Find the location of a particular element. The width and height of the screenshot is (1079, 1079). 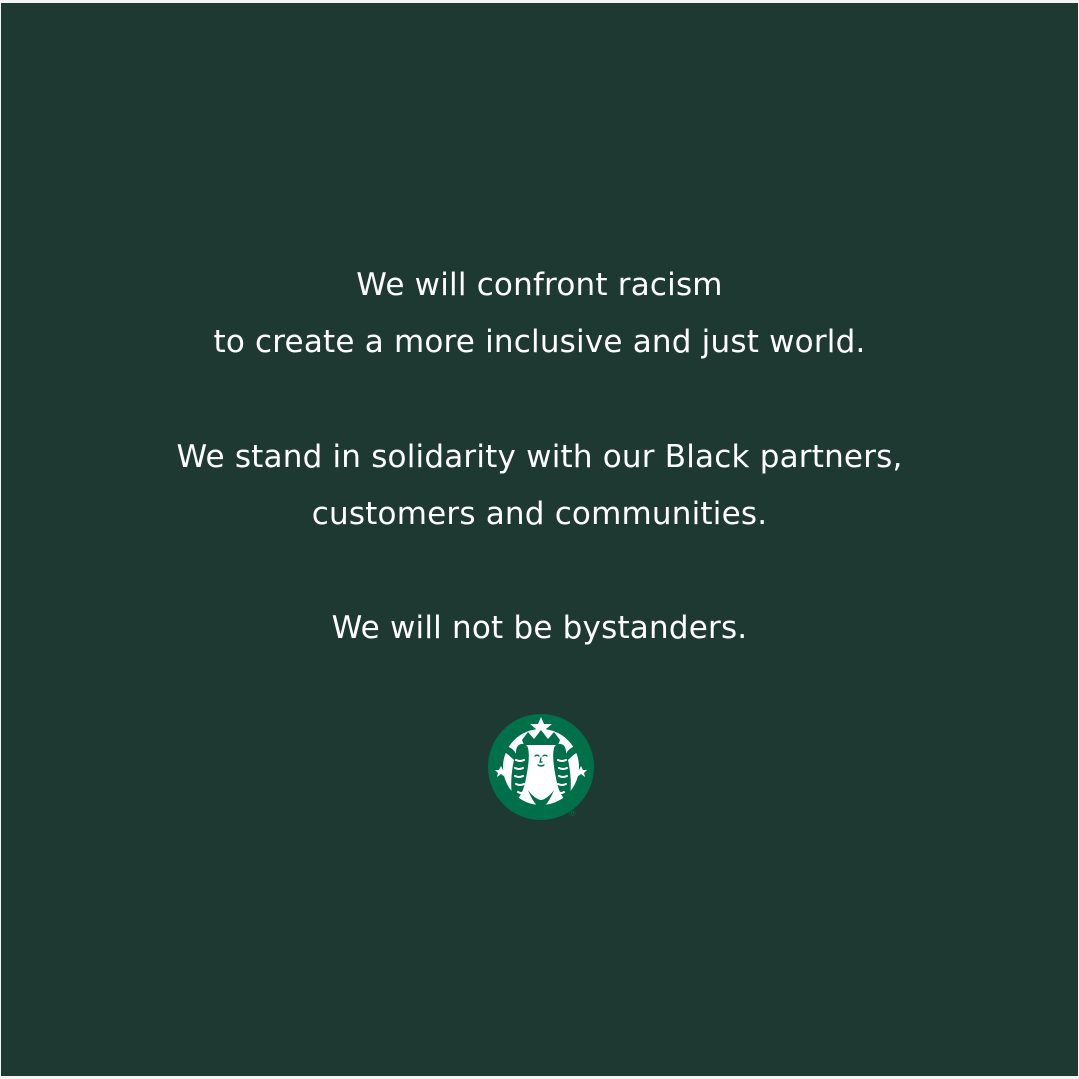

statement-line-5: We will not be bystanders. is located at coordinates (539, 628).